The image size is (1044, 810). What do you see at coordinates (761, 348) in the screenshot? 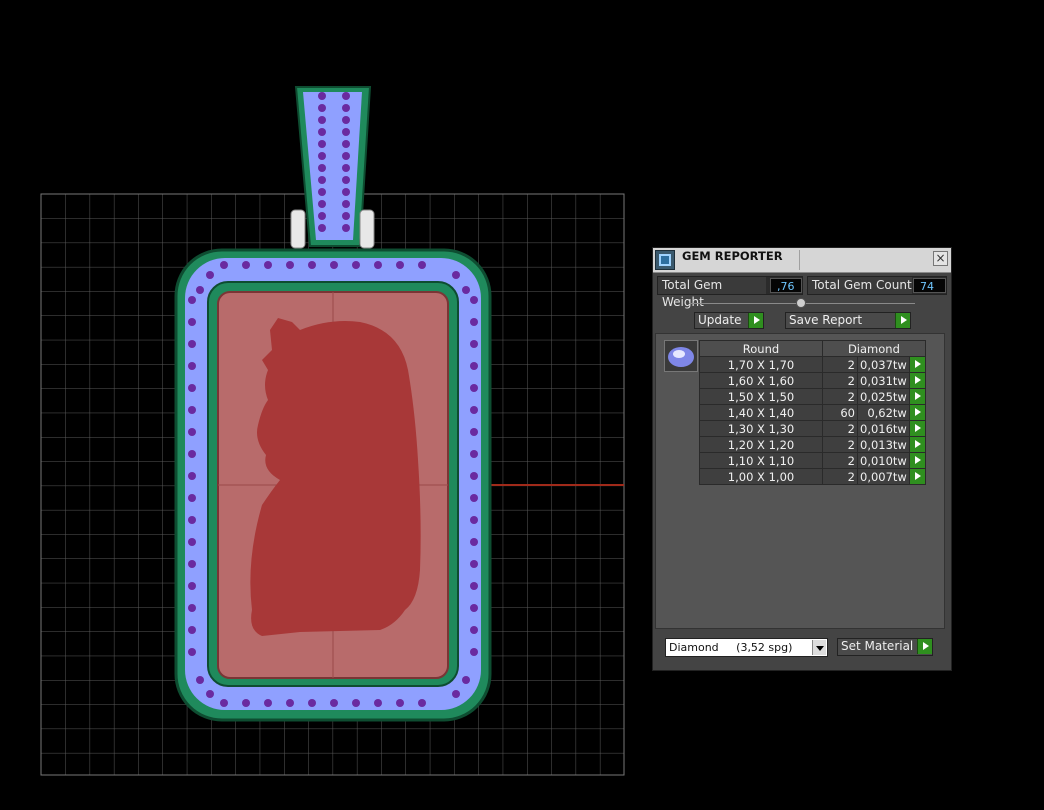
I see `column-header-shape: Round` at bounding box center [761, 348].